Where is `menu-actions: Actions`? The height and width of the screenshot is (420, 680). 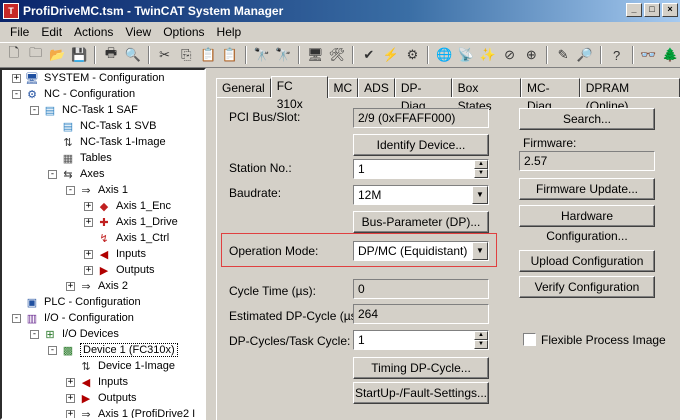
menu-actions: Actions is located at coordinates (93, 32).